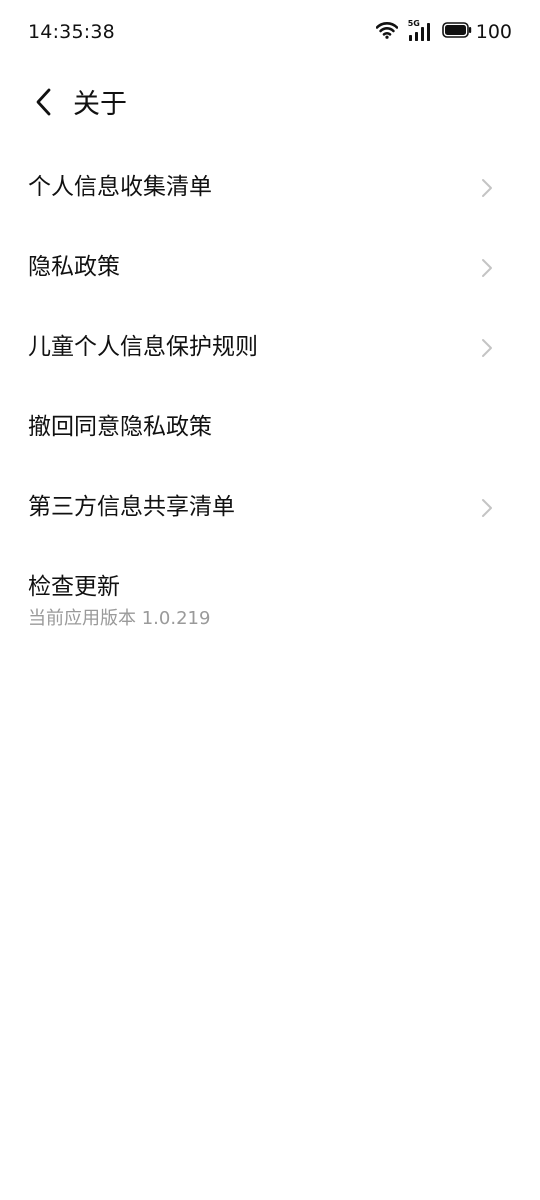 Image resolution: width=540 pixels, height=1200 pixels. What do you see at coordinates (270, 428) in the screenshot?
I see `list-item-withdraw-consent: 撤回同意隐私政策` at bounding box center [270, 428].